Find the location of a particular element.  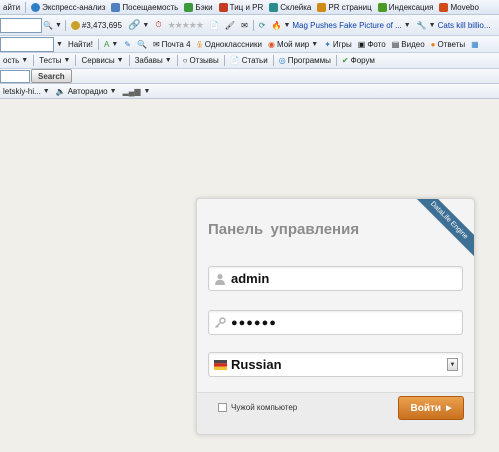

news-item-1: 🔥 ▼ Mag Pushes Fake Picture of ... ▼ is located at coordinates (340, 25).